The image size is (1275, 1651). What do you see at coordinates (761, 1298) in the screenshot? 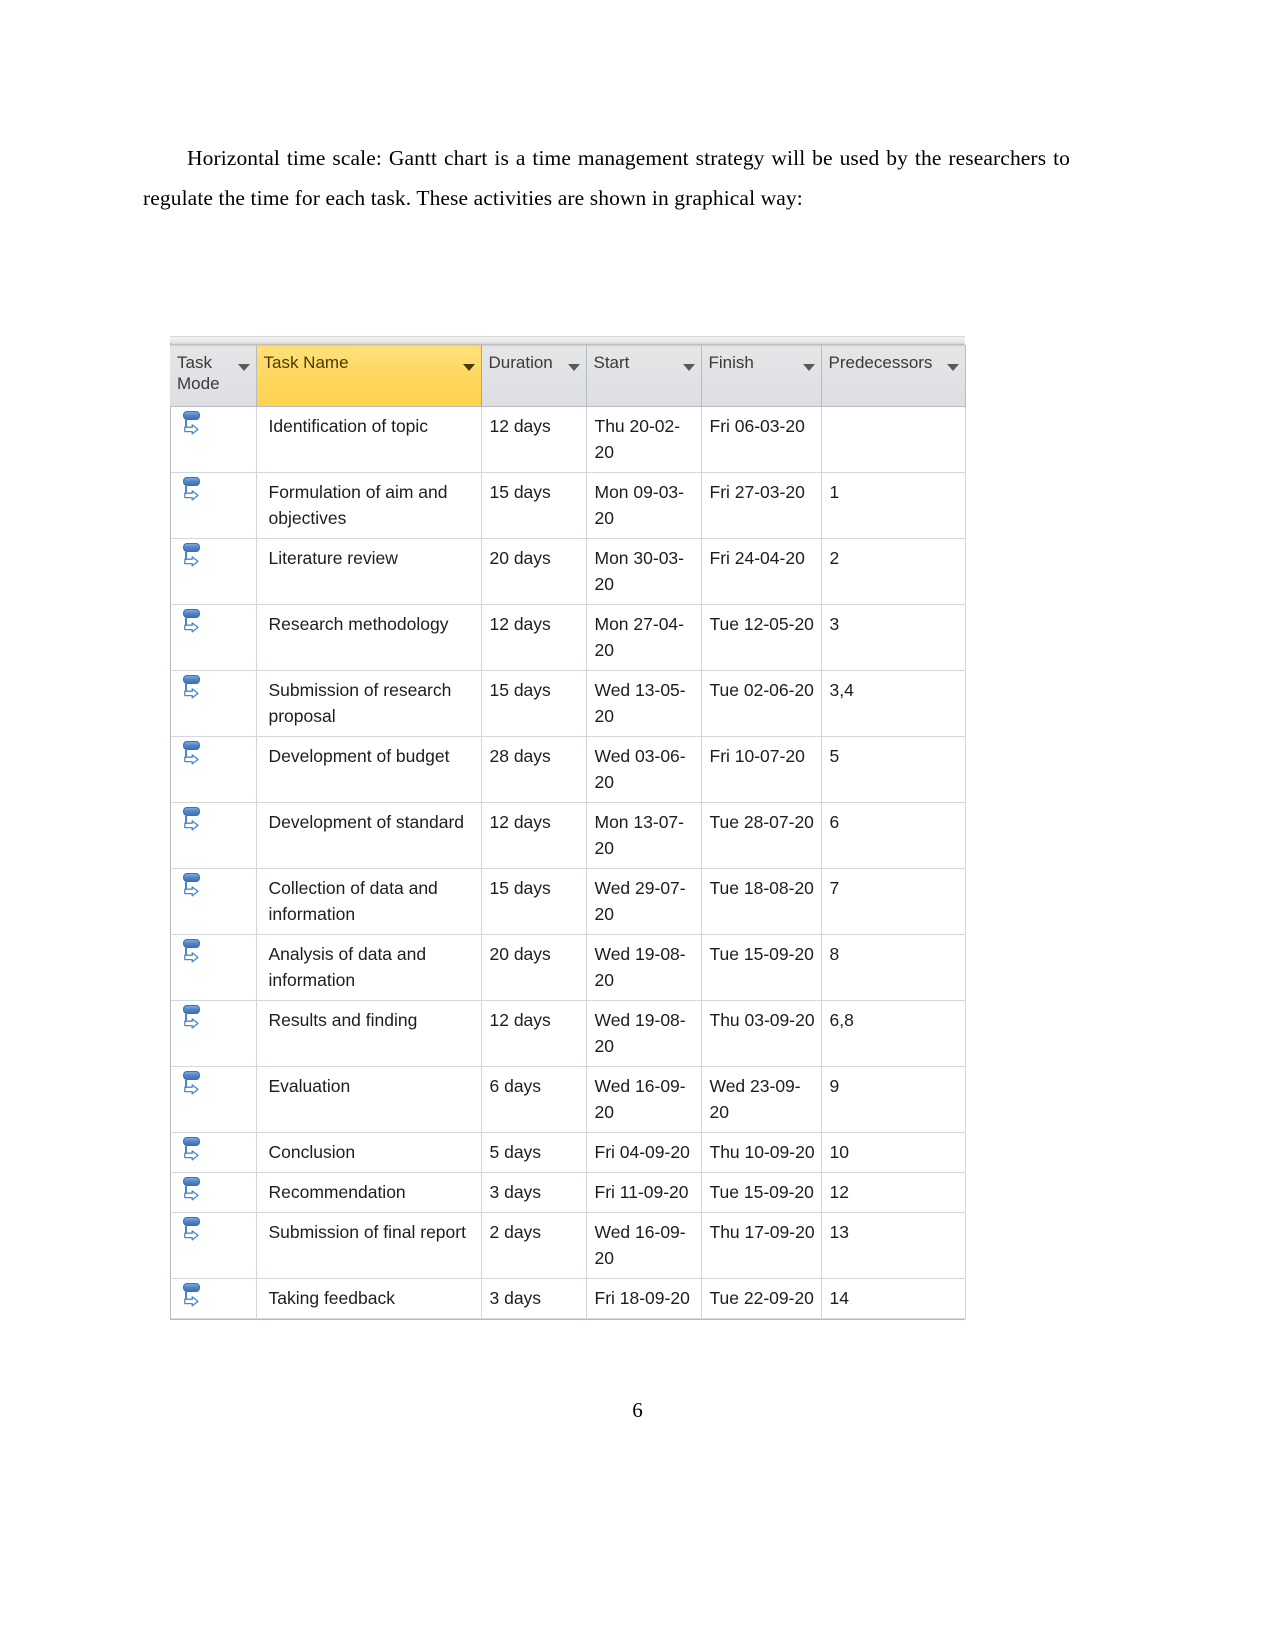
I see `cell-finish: Tue 22-09-20` at bounding box center [761, 1298].